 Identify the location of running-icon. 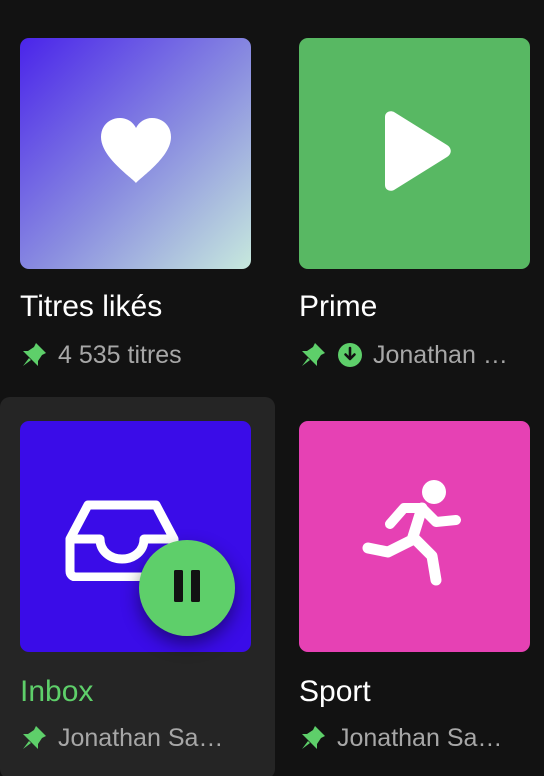
(415, 536).